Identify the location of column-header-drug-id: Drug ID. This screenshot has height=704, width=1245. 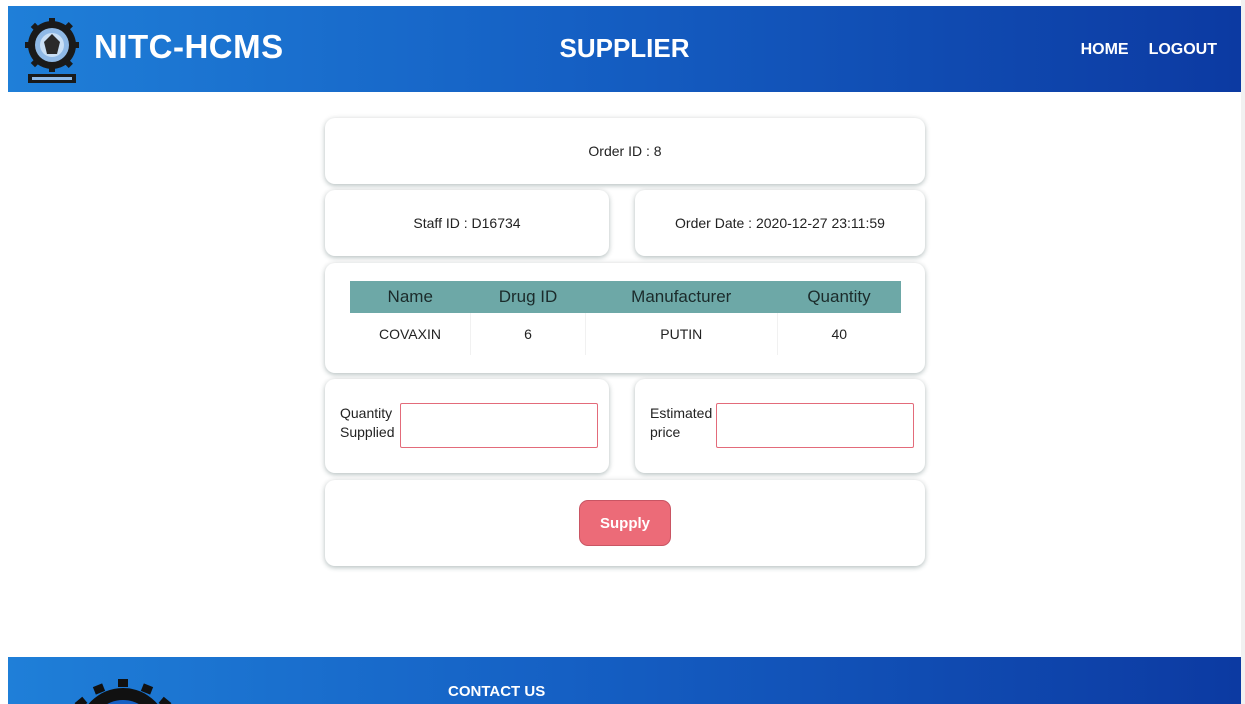
(528, 297).